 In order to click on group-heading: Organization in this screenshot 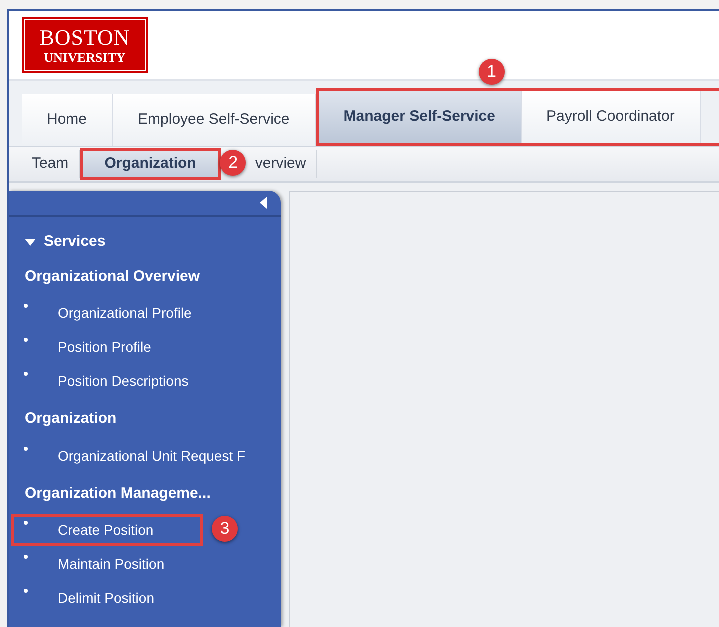, I will do `click(71, 419)`.